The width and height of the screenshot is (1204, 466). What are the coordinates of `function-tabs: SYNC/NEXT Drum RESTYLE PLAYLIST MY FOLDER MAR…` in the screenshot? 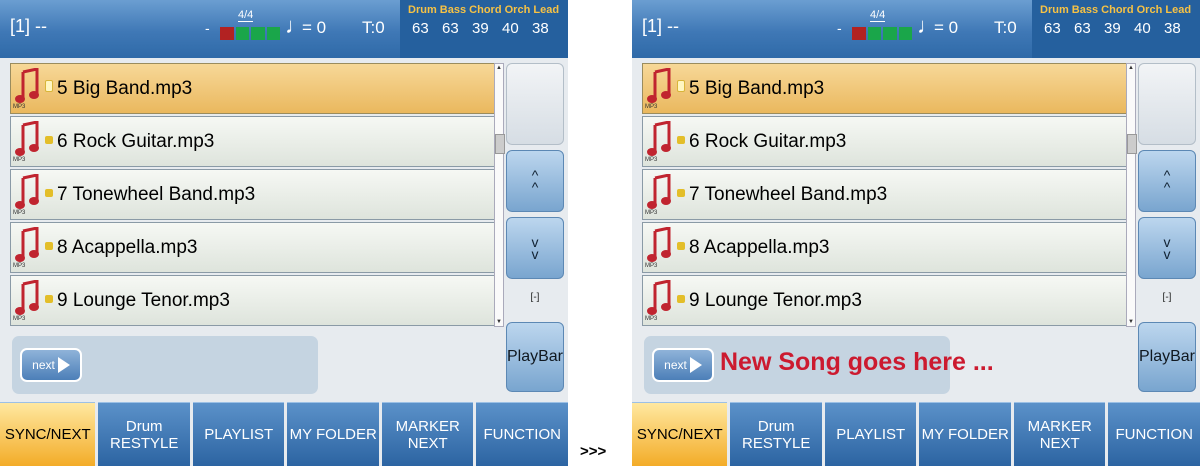 It's located at (916, 434).